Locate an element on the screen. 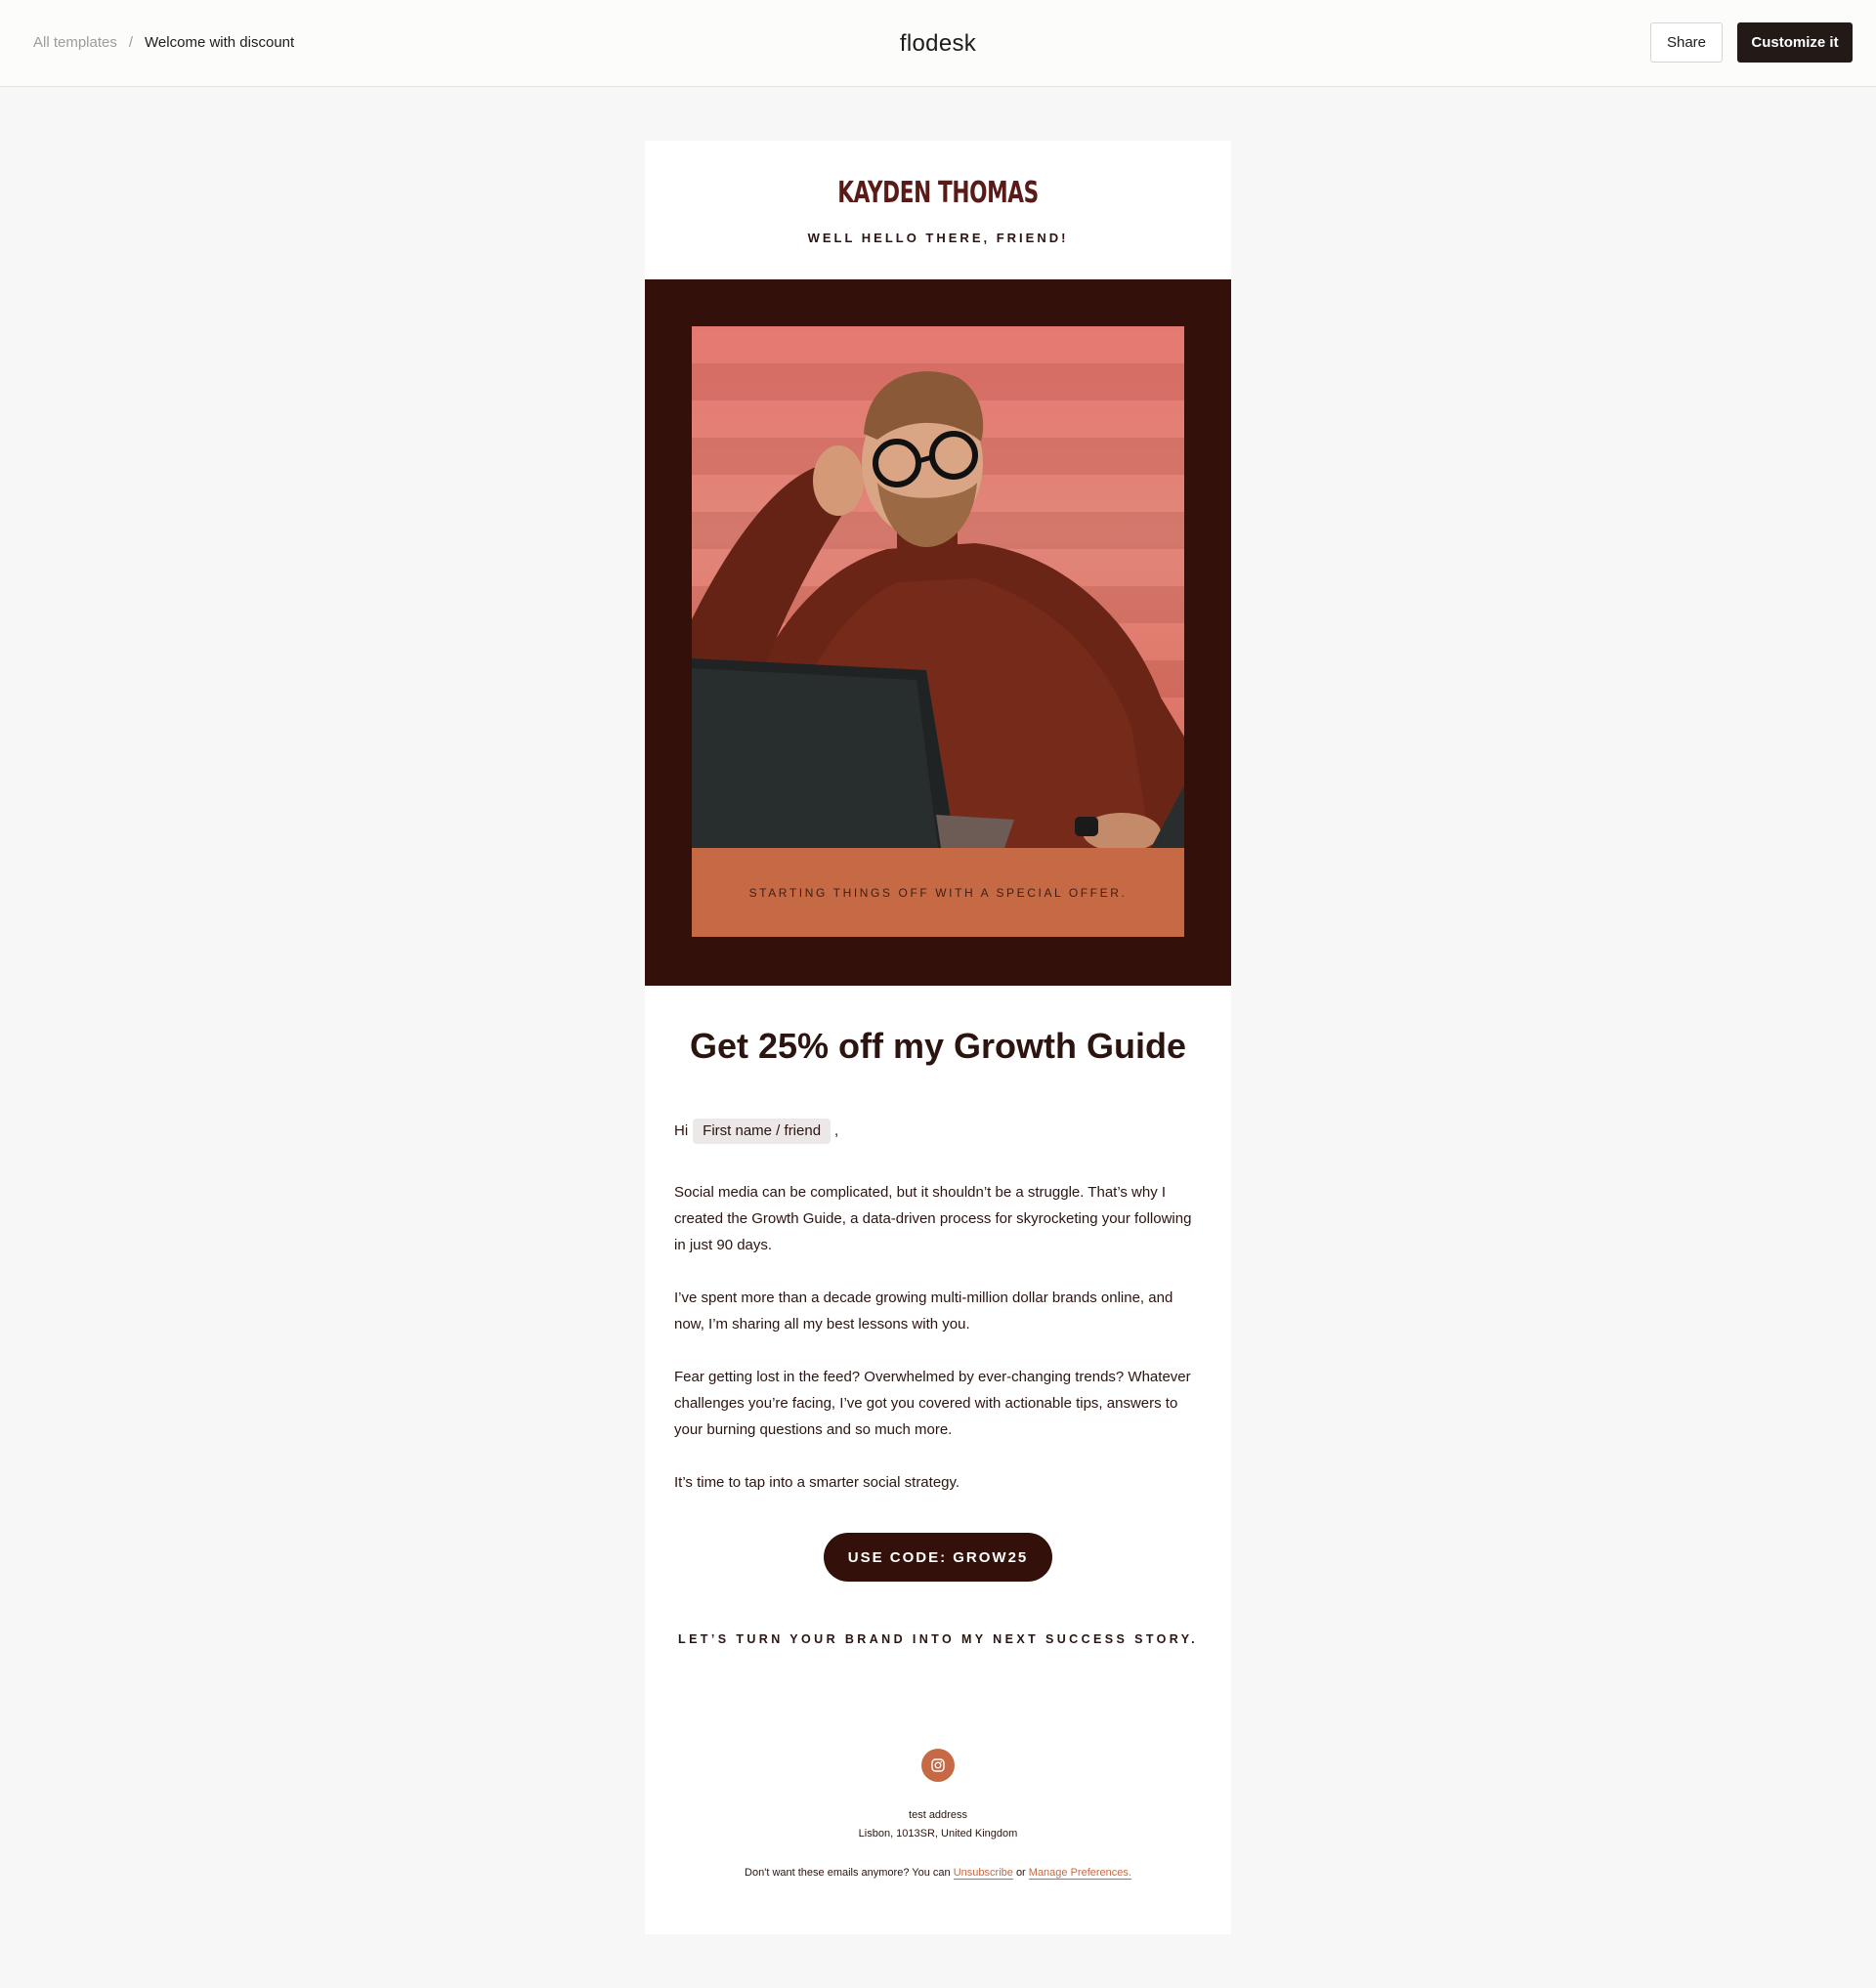 The width and height of the screenshot is (1876, 1988). greeting-heading: WELL HELLO THERE, FRIEND! is located at coordinates (938, 238).